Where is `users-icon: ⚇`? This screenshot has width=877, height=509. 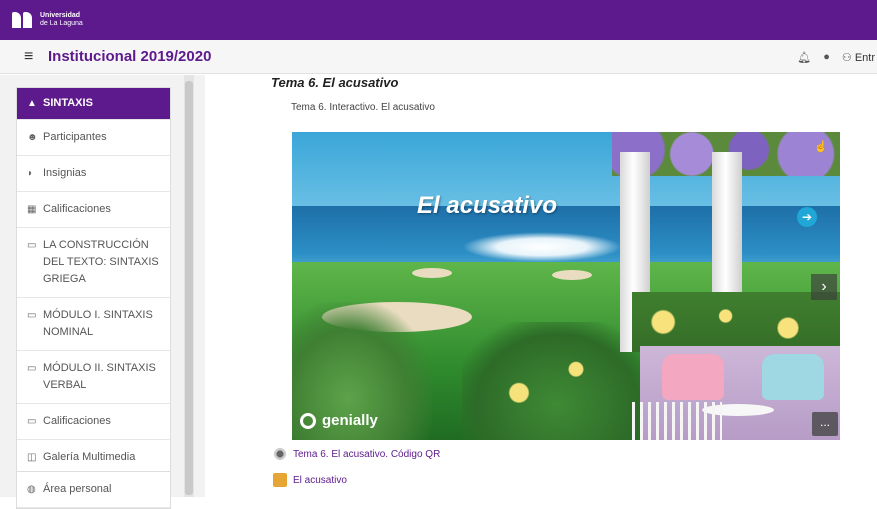 users-icon: ⚇ is located at coordinates (846, 57).